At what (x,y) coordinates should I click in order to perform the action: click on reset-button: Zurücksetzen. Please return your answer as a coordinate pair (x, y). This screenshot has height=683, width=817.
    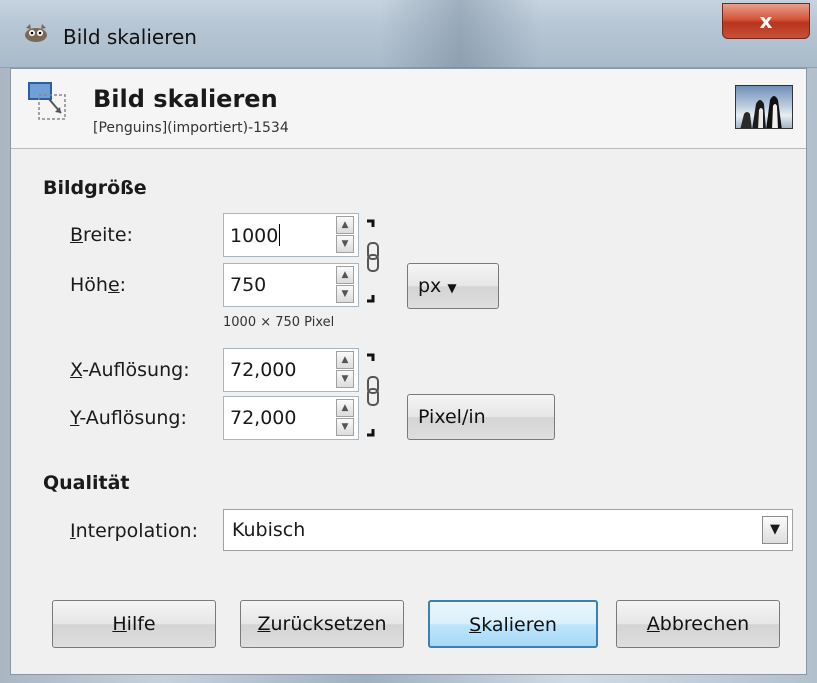
    Looking at the image, I should click on (322, 624).